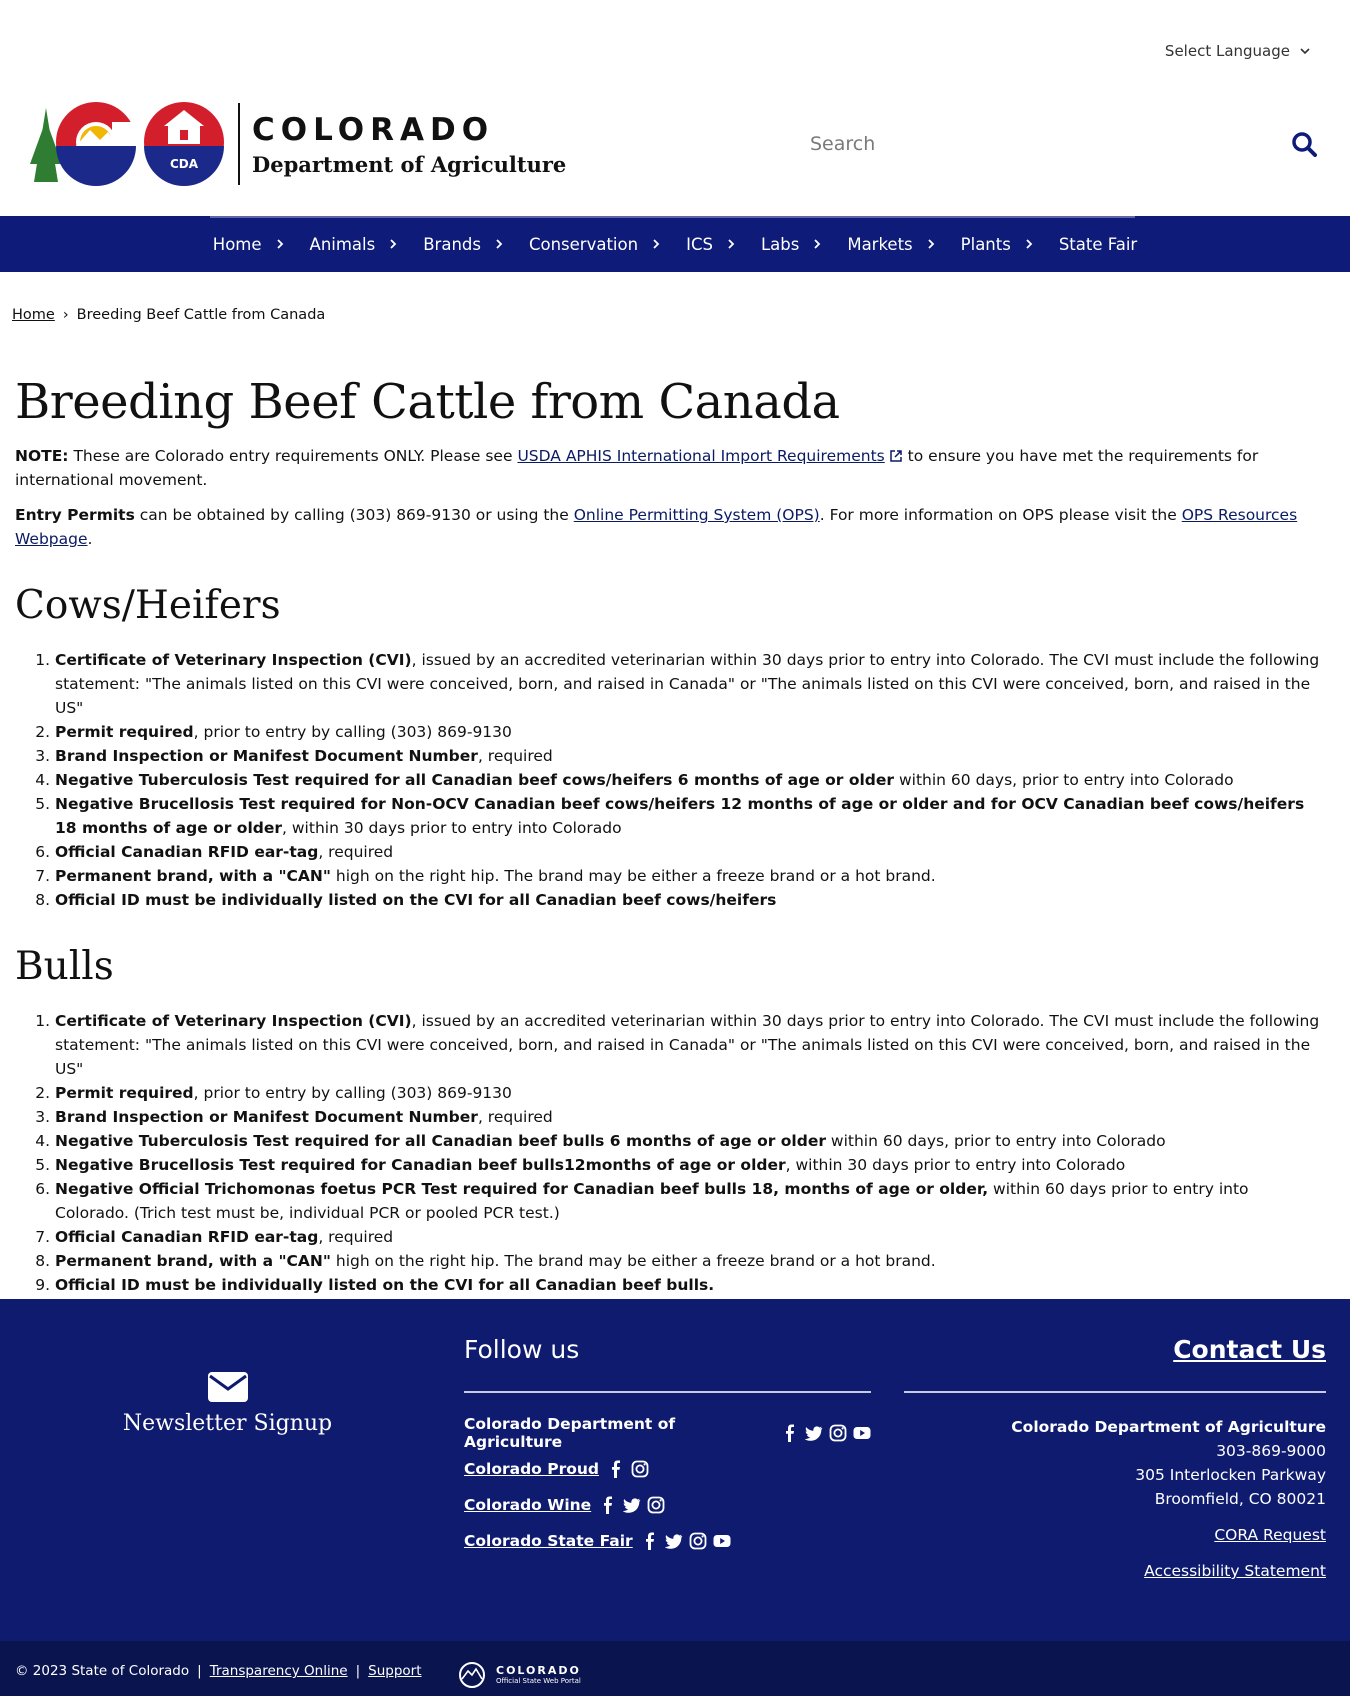  Describe the element at coordinates (1270, 1535) in the screenshot. I see `cora-request-link: CORA Request` at that location.